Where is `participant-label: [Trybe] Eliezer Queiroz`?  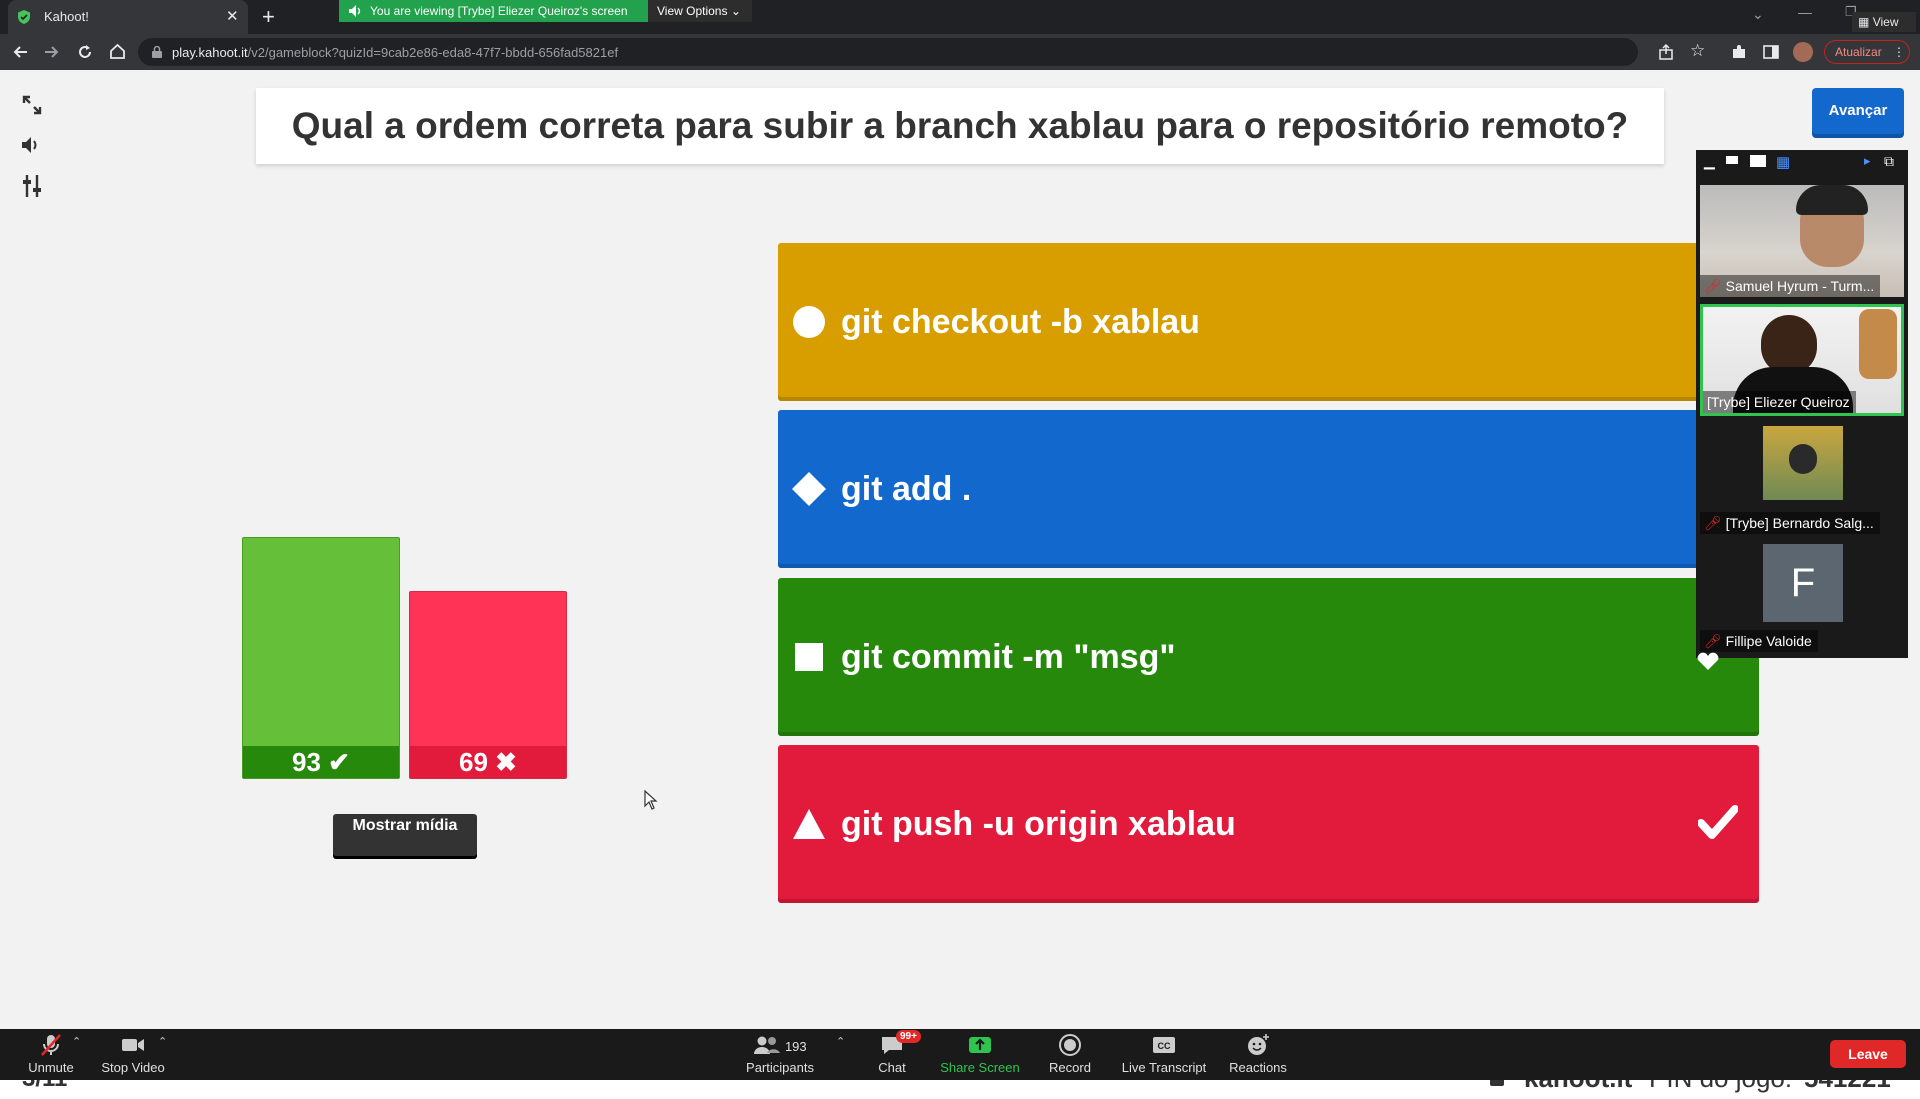 participant-label: [Trybe] Eliezer Queiroz is located at coordinates (1779, 402).